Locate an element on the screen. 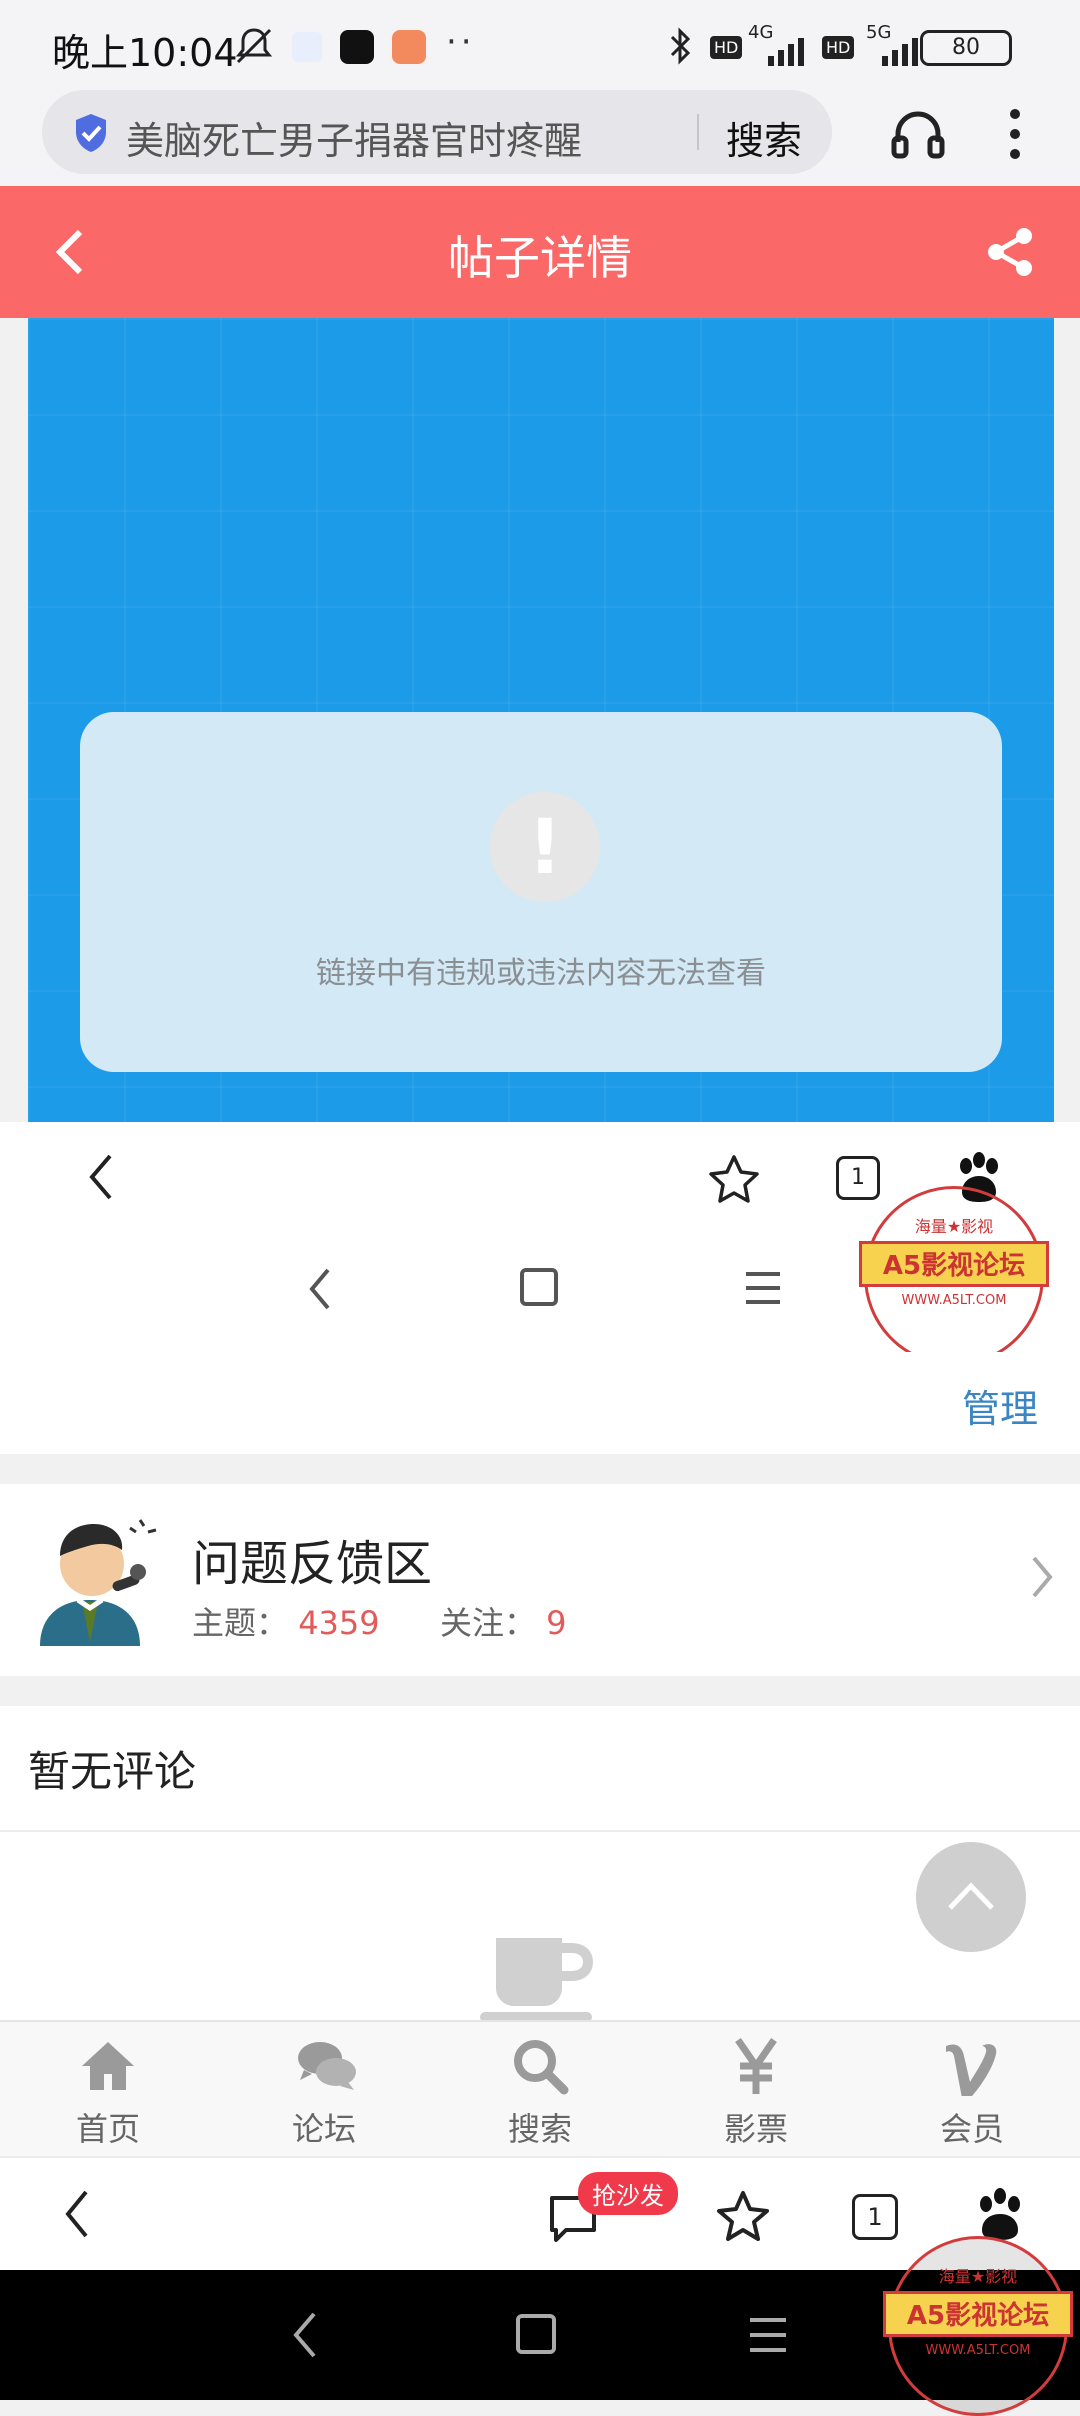  tab-home: 首页 is located at coordinates (108, 2090).